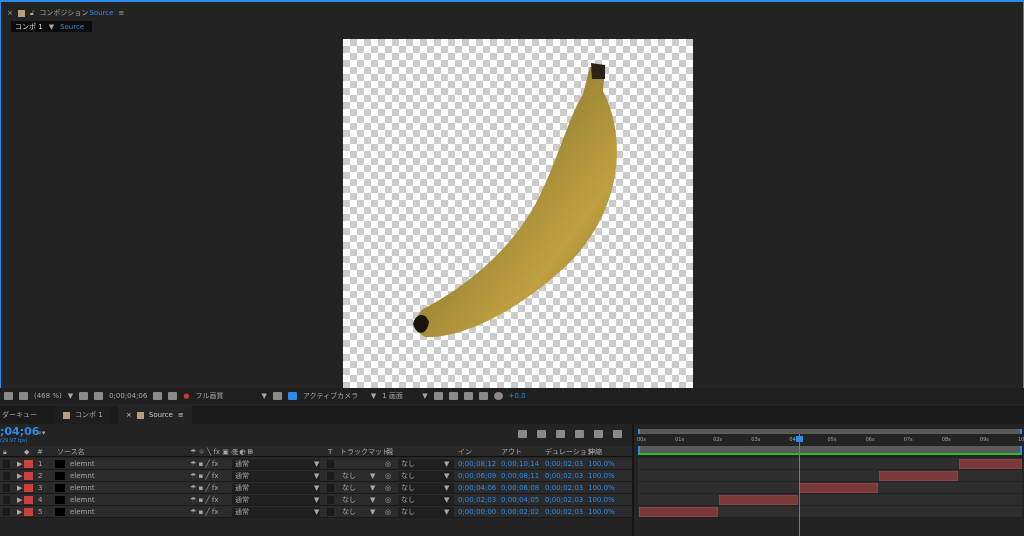 This screenshot has width=1024, height=536. I want to click on exposure-icon, so click(498, 396).